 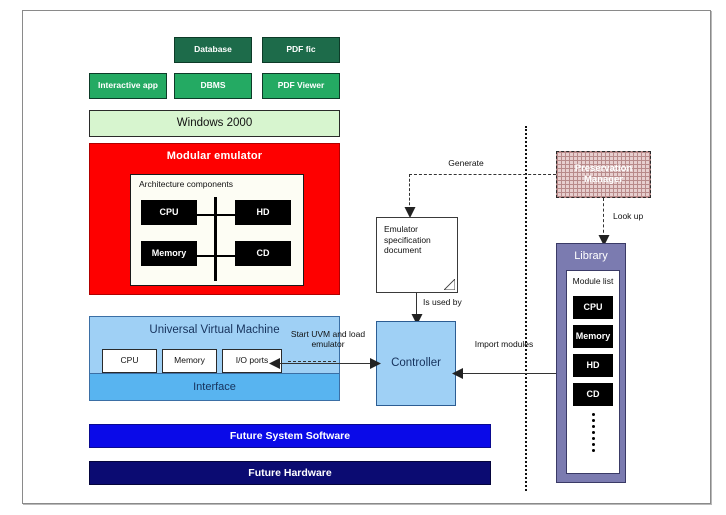 I want to click on uvm-internal-dashed-connector, so click(x=312, y=361).